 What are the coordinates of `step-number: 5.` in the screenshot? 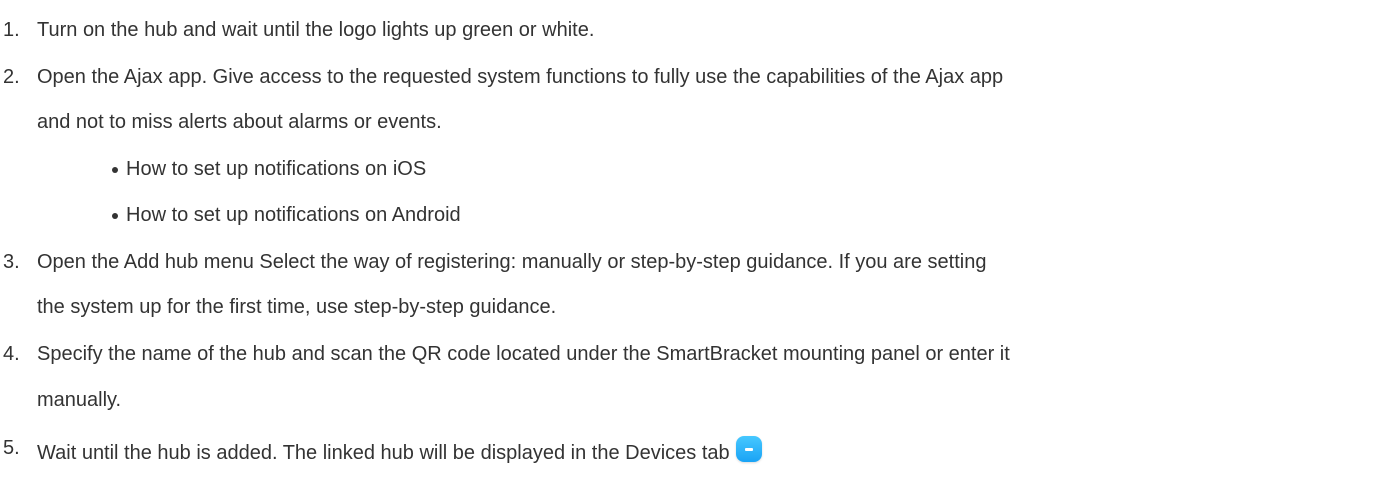 It's located at (11, 448).